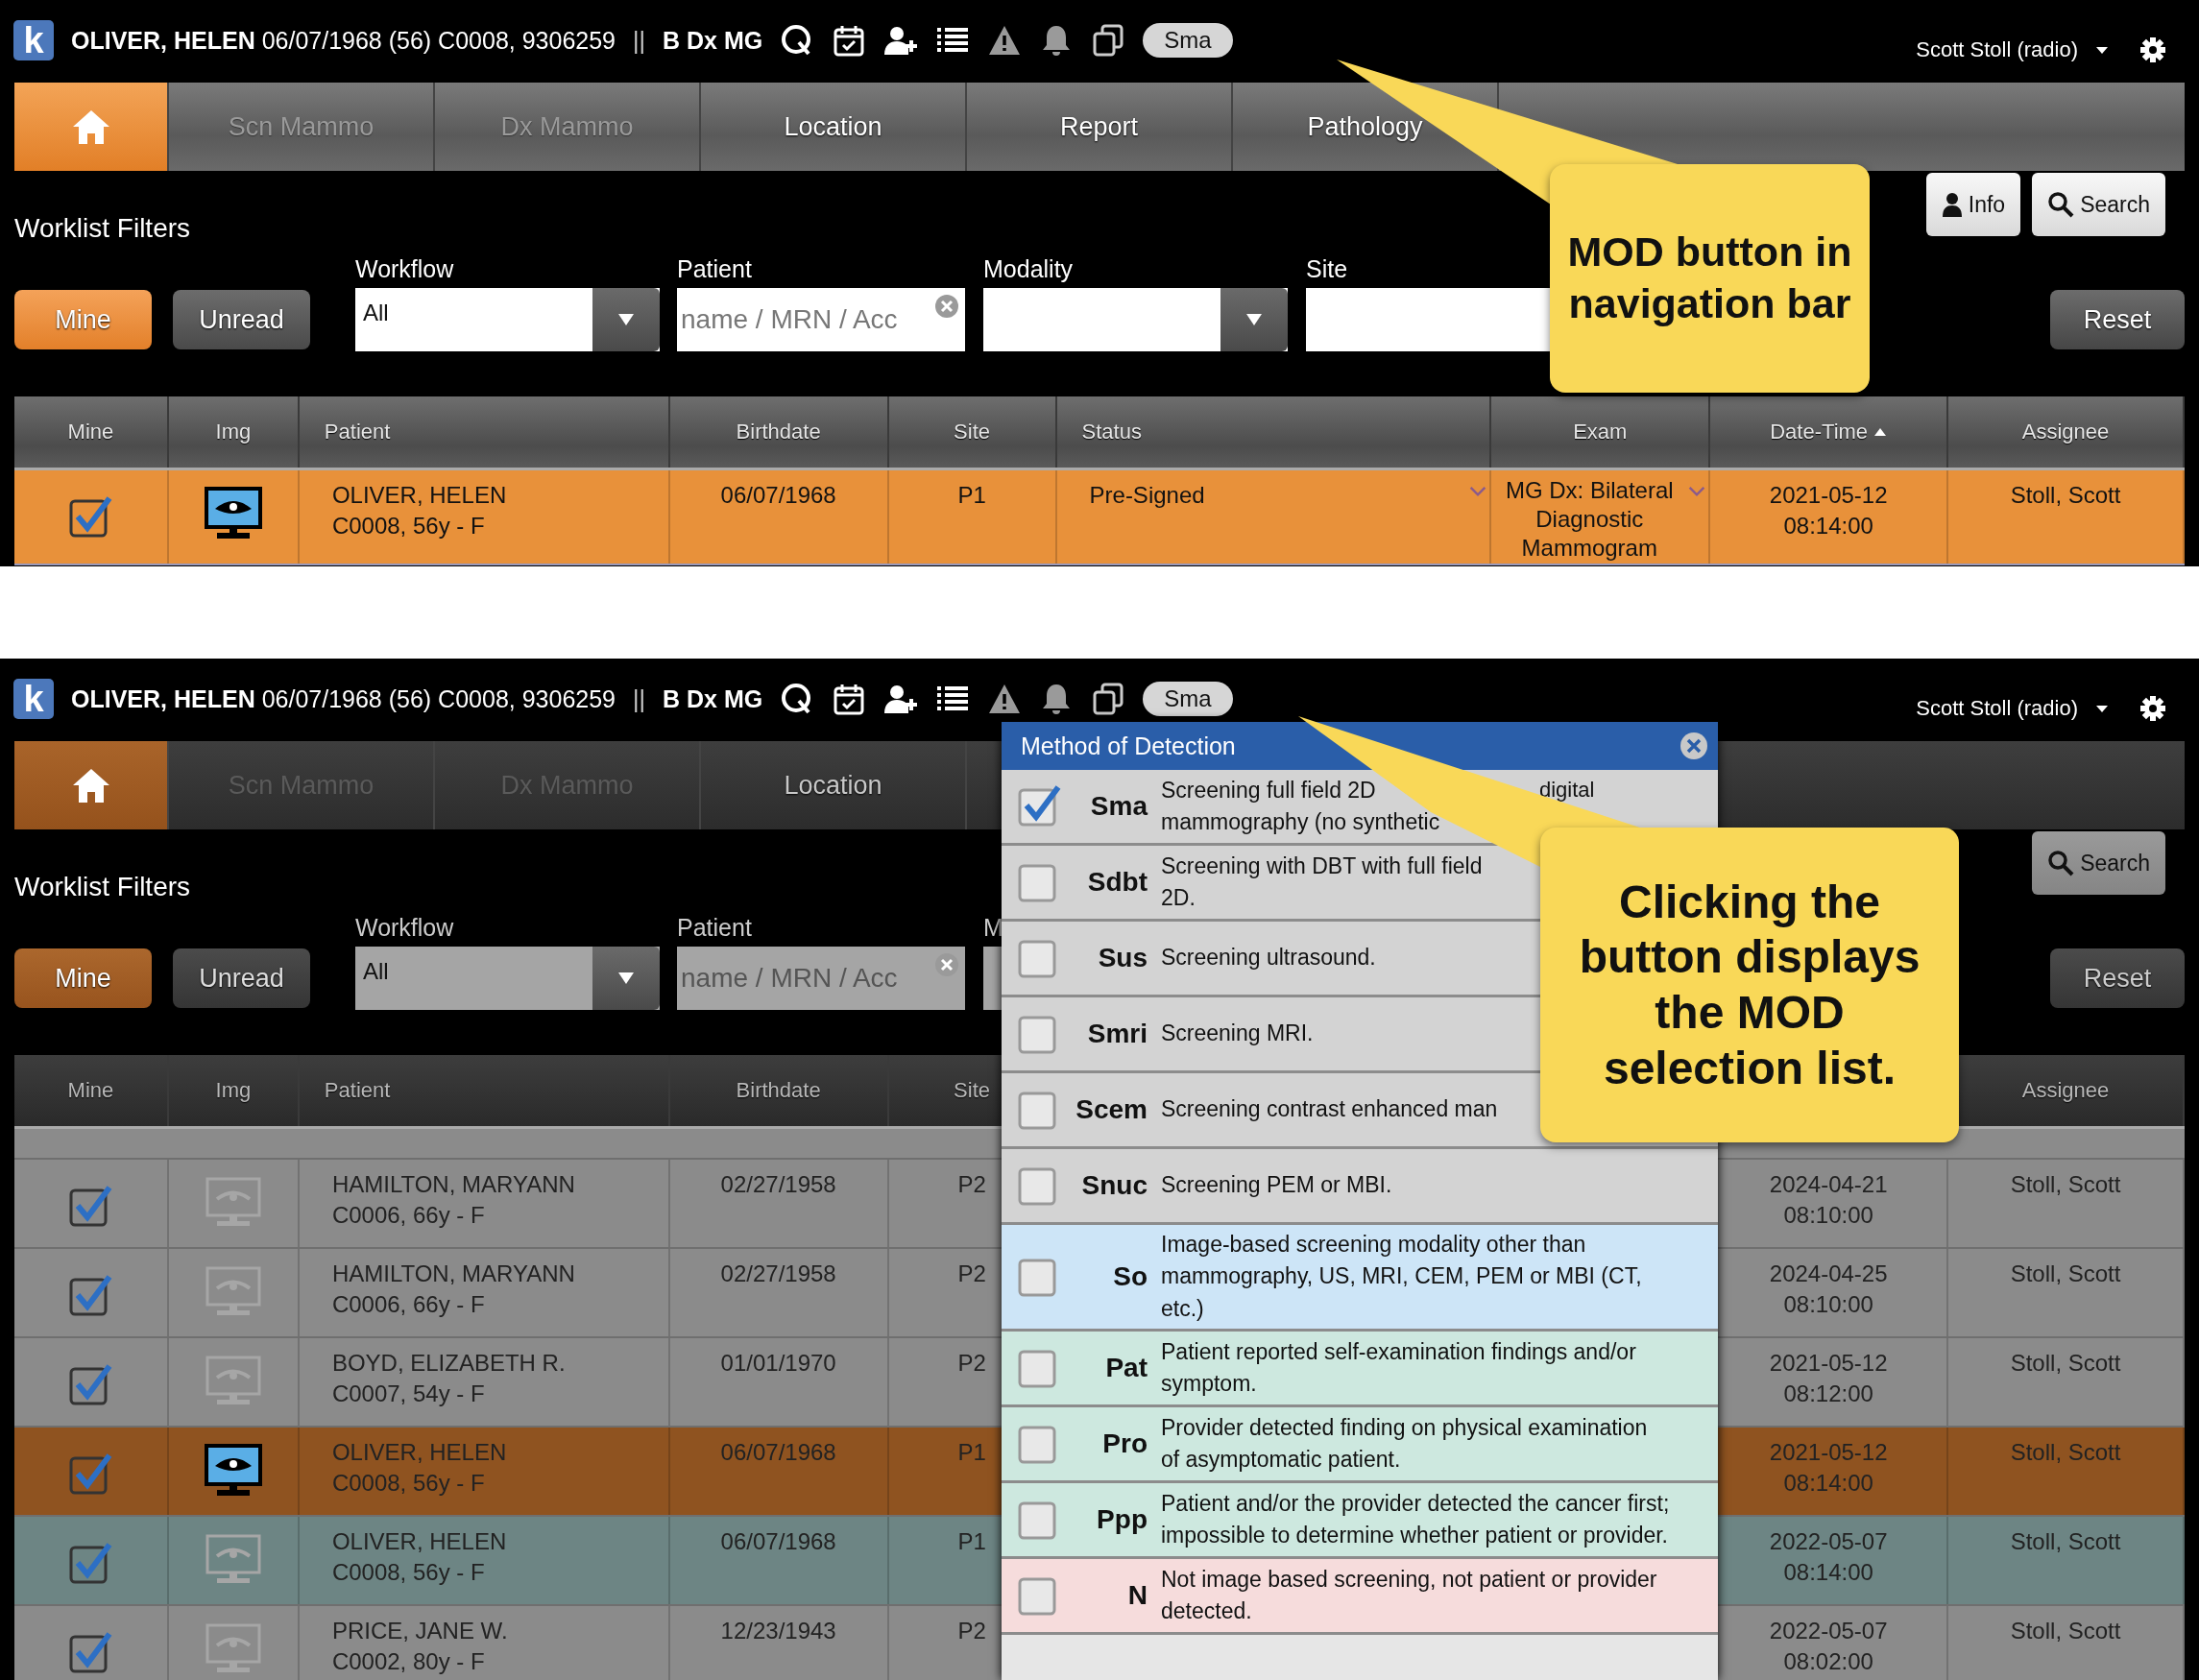  Describe the element at coordinates (1710, 278) in the screenshot. I see `callout-tooltip: MOD button in navigation bar` at that location.